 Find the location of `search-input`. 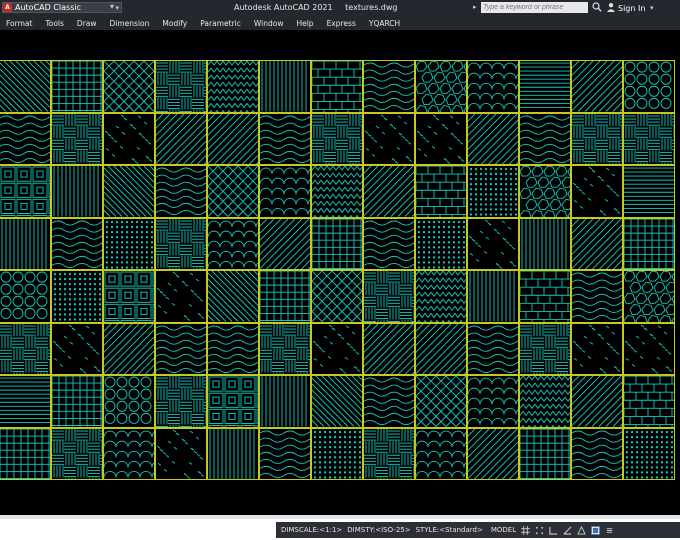

search-input is located at coordinates (534, 7).